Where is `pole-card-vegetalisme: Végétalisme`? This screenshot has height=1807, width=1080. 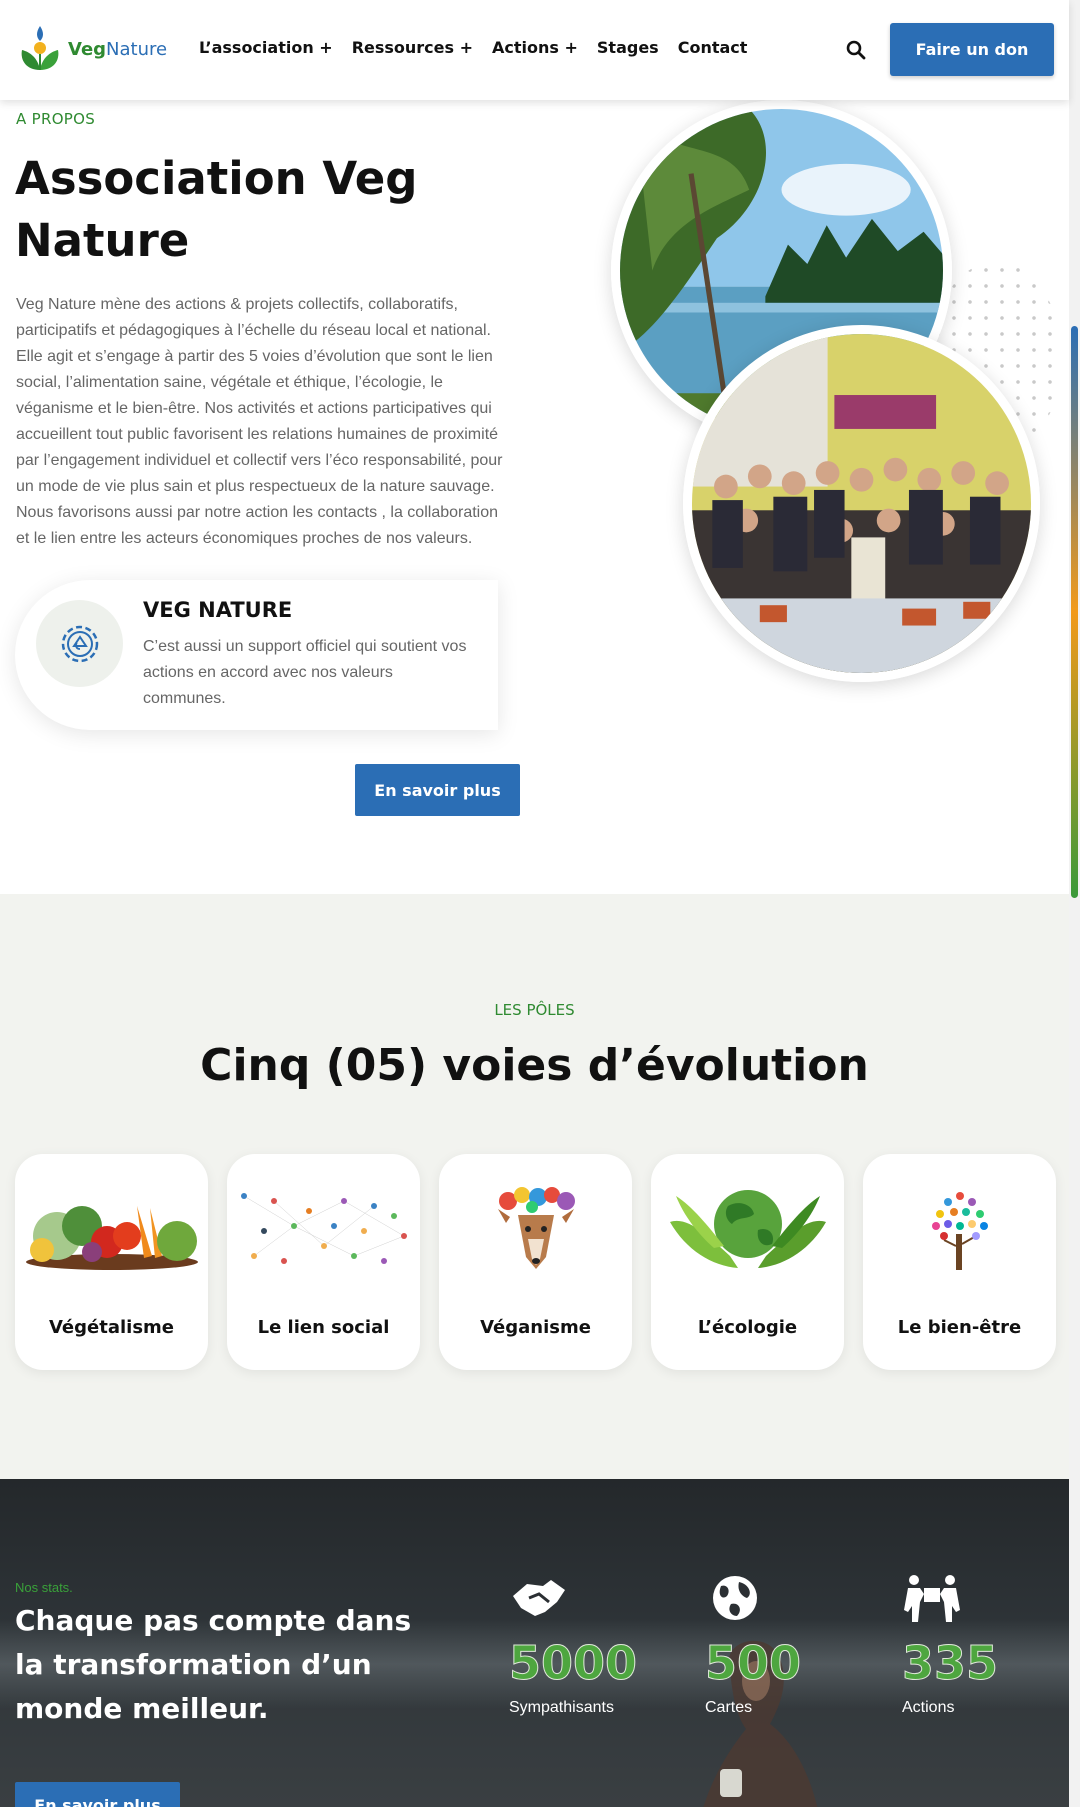
pole-card-vegetalisme: Végétalisme is located at coordinates (111, 1262).